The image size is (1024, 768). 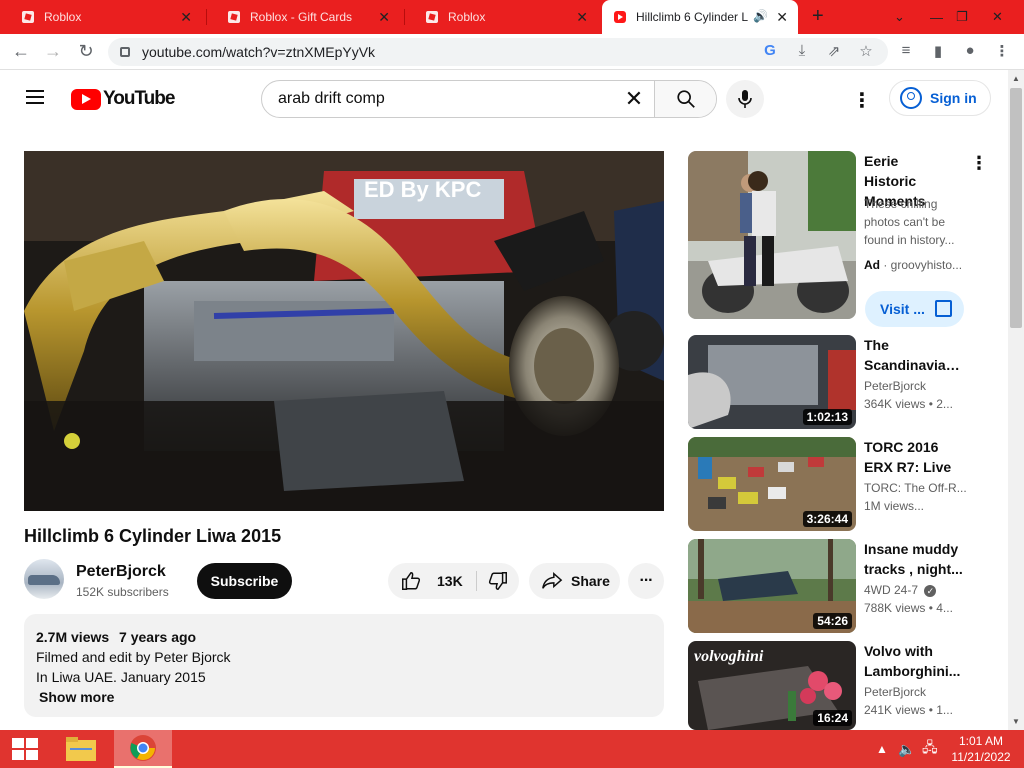 What do you see at coordinates (125, 52) in the screenshot?
I see `lock-icon` at bounding box center [125, 52].